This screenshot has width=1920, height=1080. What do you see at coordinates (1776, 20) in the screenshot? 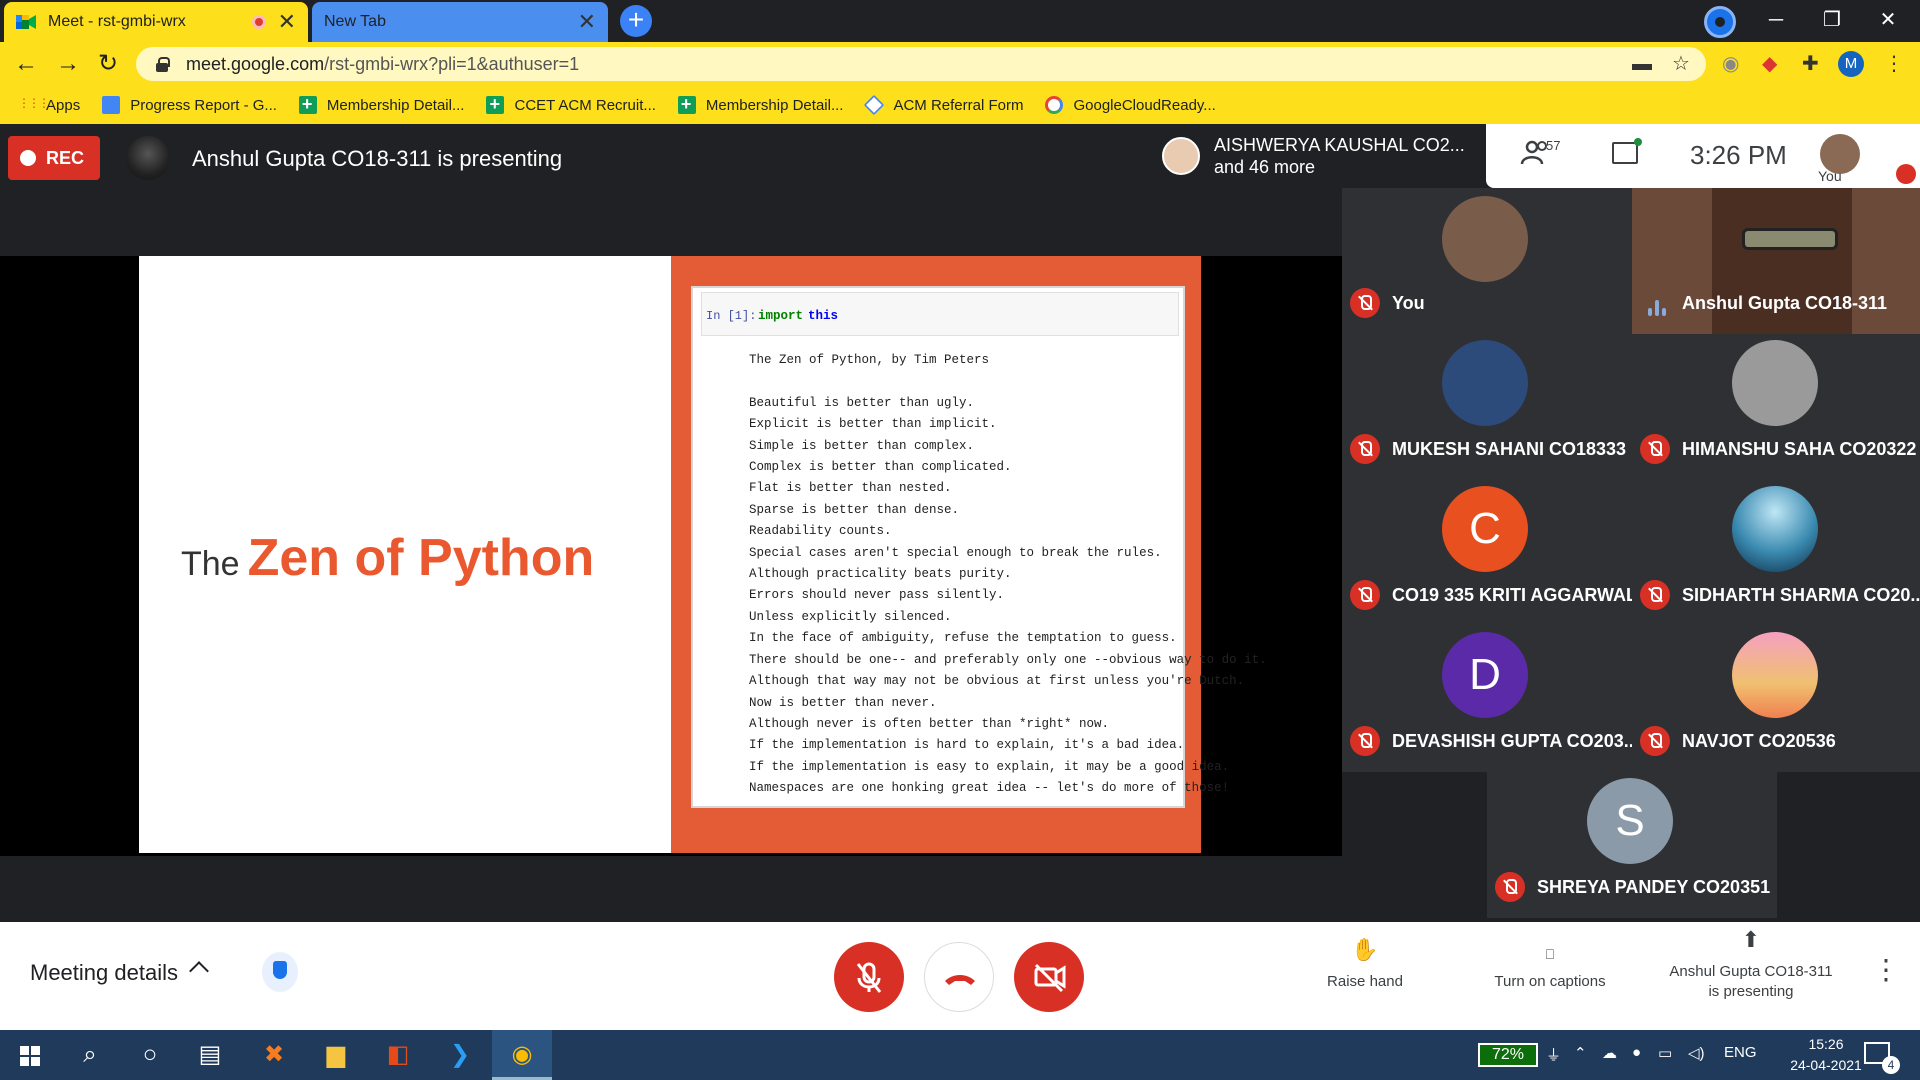
I see `minimize-icon: ─` at bounding box center [1776, 20].